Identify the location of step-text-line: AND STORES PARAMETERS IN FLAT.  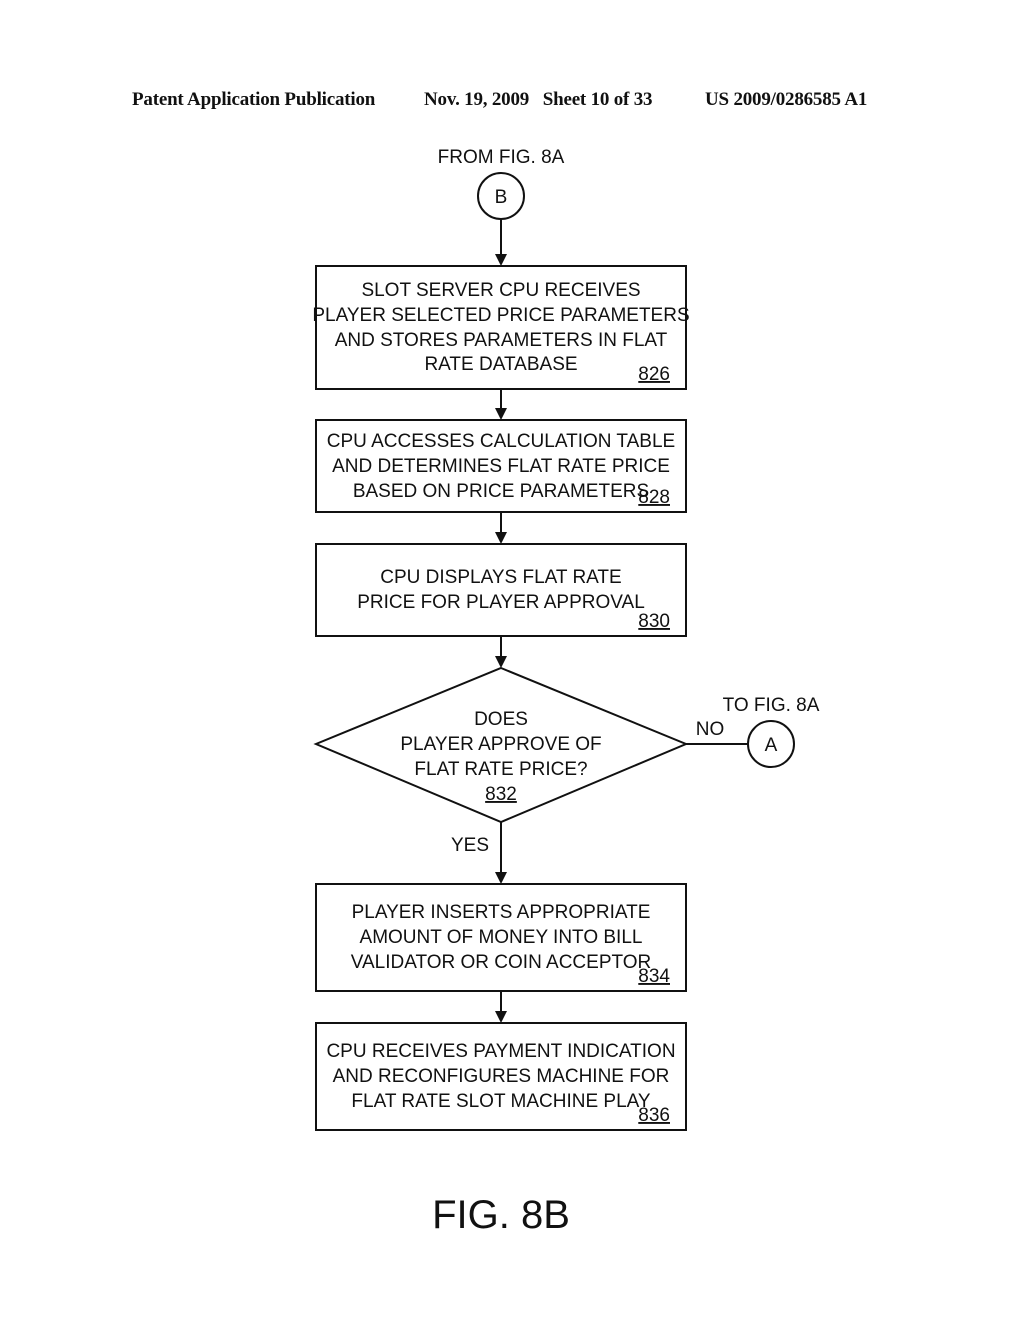
(501, 340).